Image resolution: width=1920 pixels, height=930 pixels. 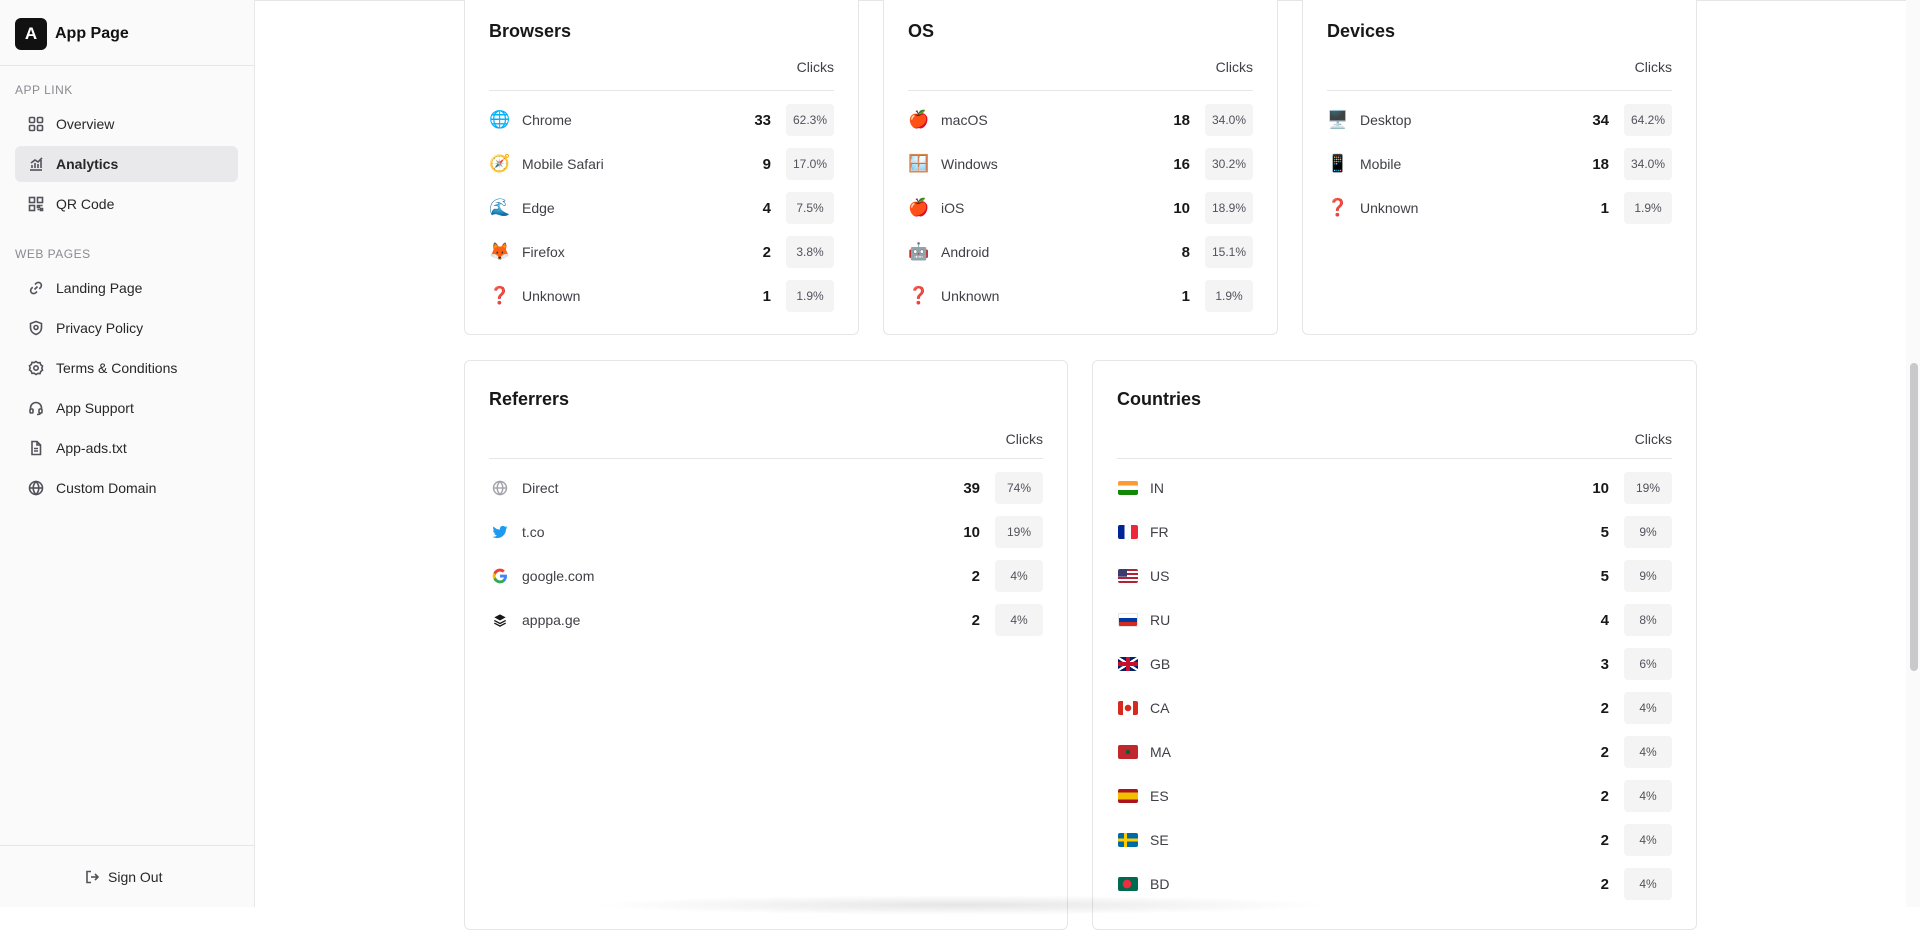 I want to click on scrollbar-thumb, so click(x=1914, y=517).